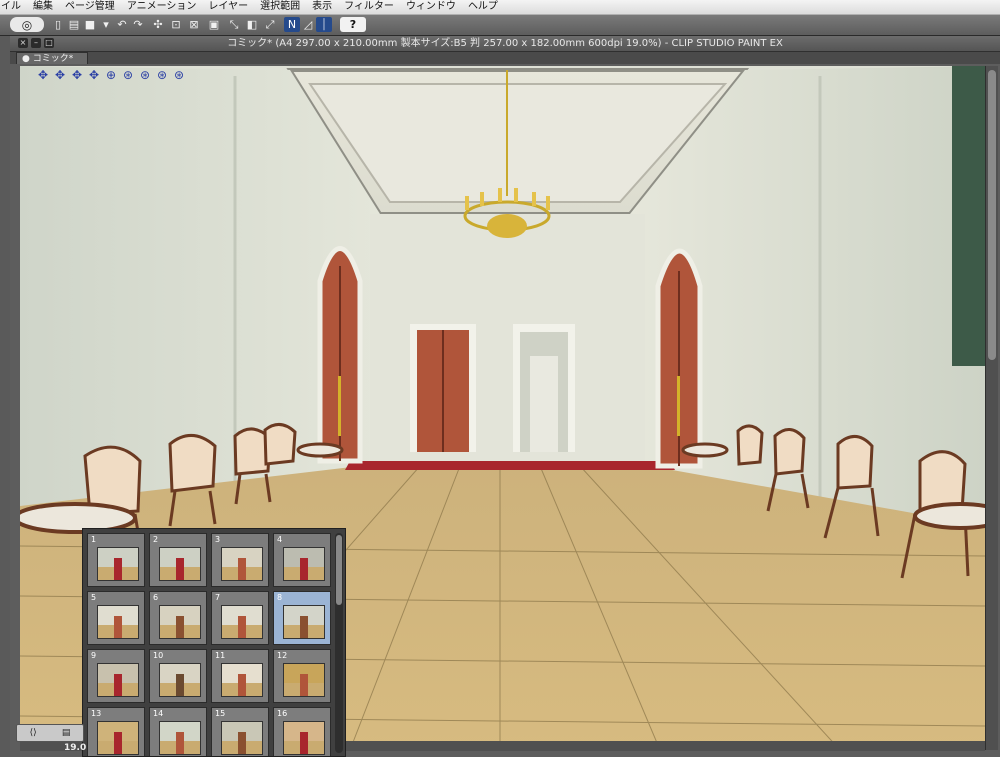 The width and height of the screenshot is (1000, 757). What do you see at coordinates (339, 643) in the screenshot?
I see `page-manager-scrollbar` at bounding box center [339, 643].